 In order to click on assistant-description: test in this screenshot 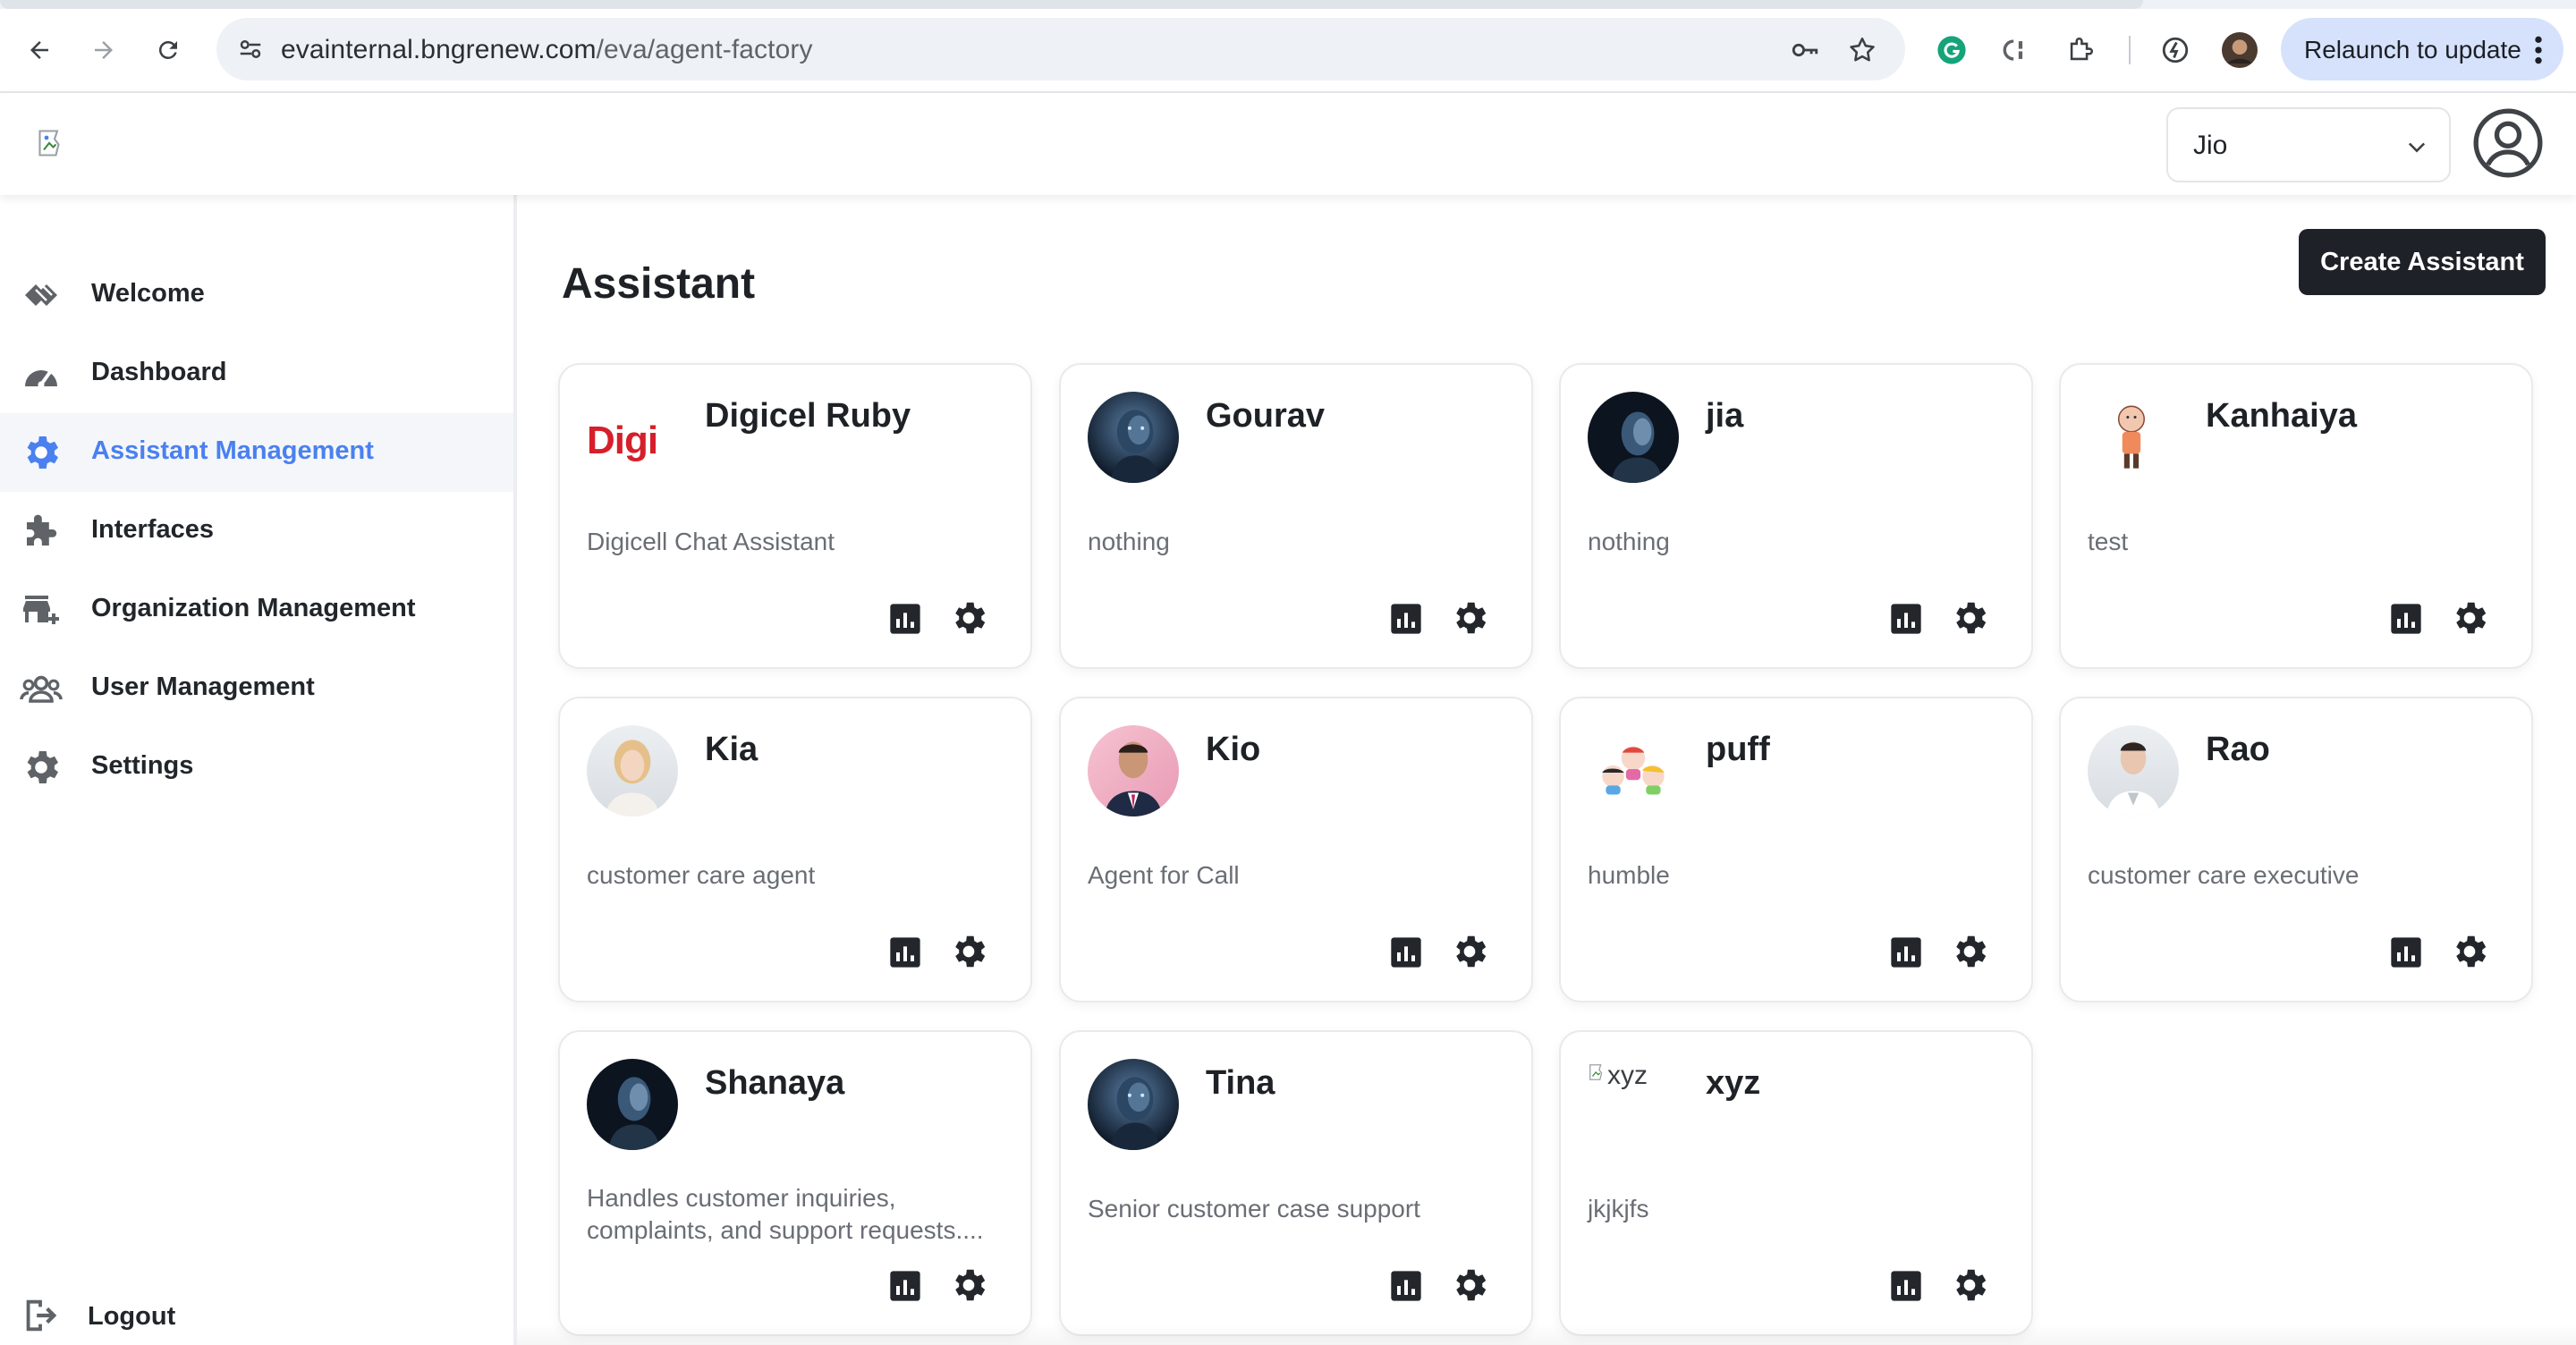, I will do `click(2108, 541)`.